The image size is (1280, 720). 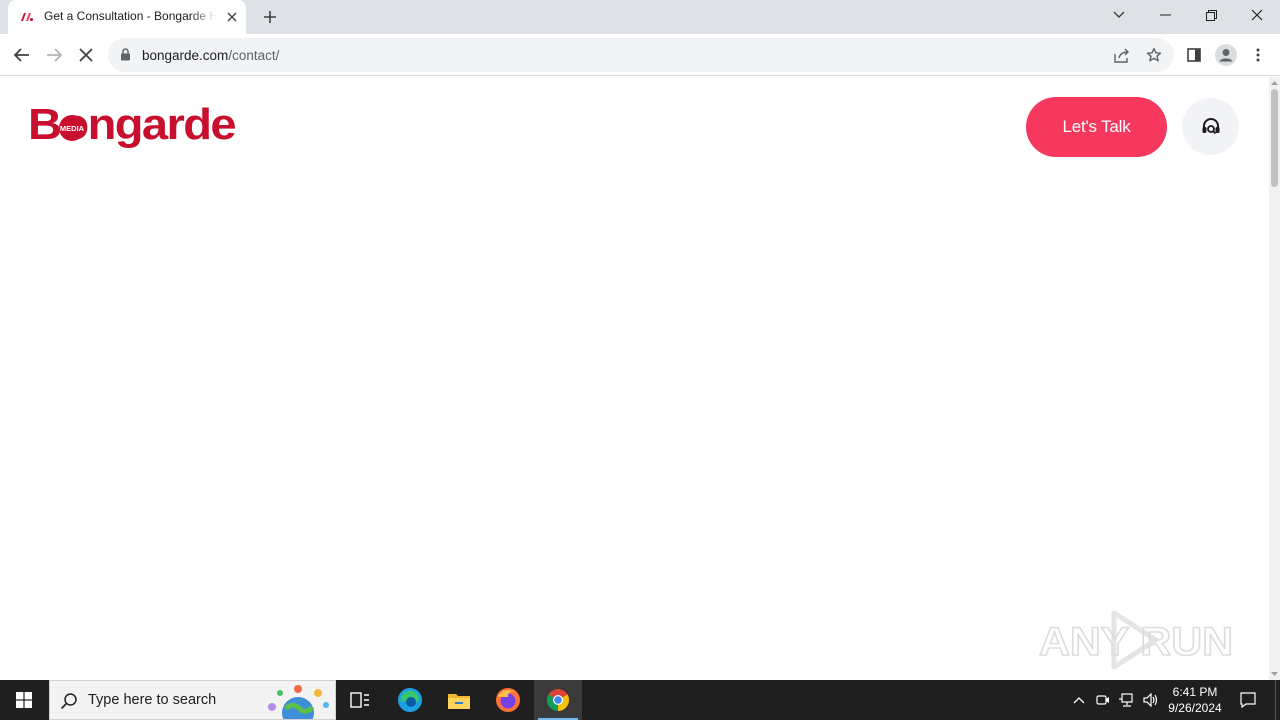 What do you see at coordinates (1119, 15) in the screenshot?
I see `tab-search-chevron-icon` at bounding box center [1119, 15].